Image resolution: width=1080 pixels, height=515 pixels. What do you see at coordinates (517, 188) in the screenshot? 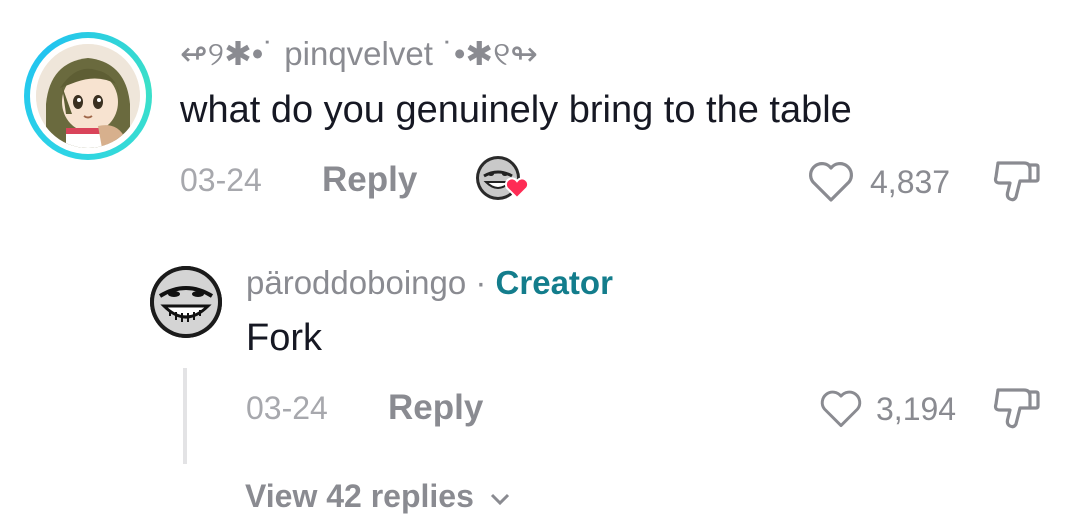
I see `heart-badge-icon` at bounding box center [517, 188].